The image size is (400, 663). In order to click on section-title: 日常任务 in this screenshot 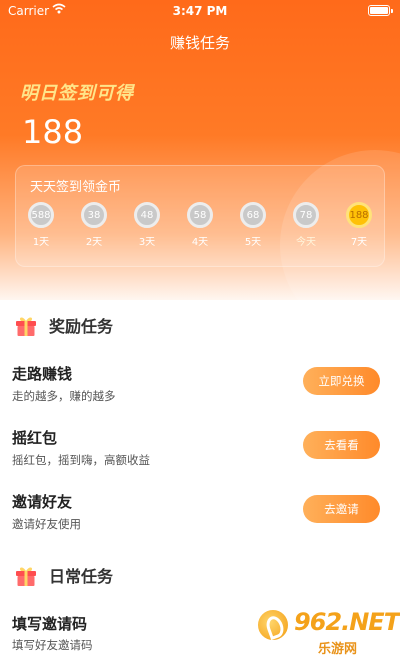, I will do `click(81, 576)`.